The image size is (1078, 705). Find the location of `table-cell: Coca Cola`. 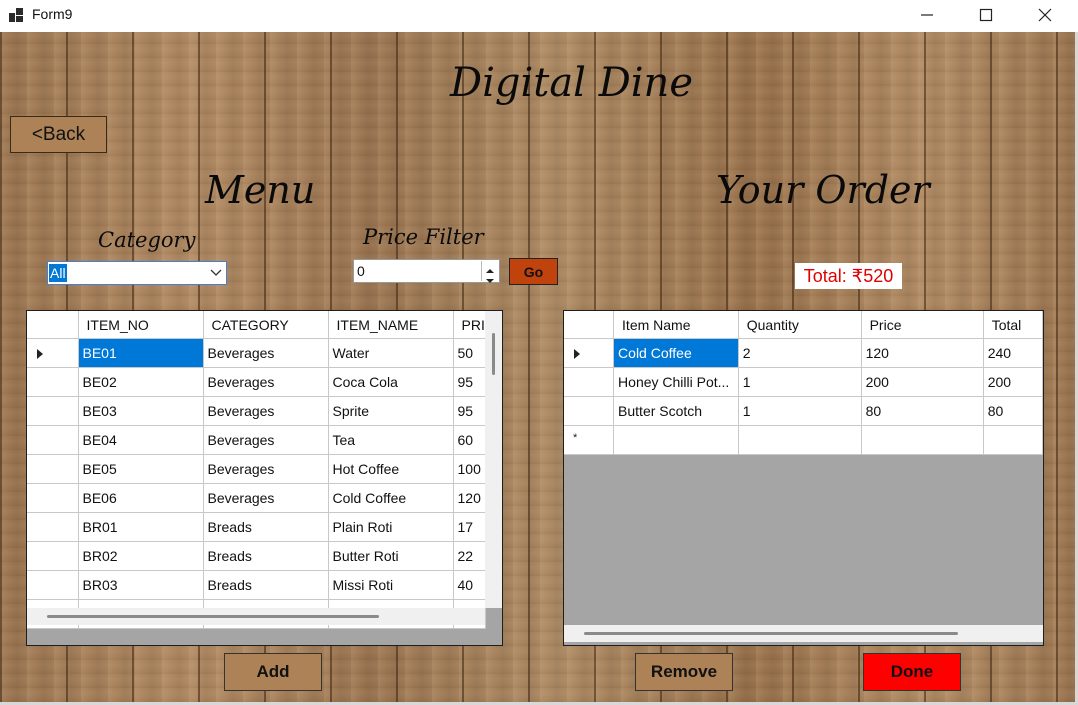

table-cell: Coca Cola is located at coordinates (391, 382).